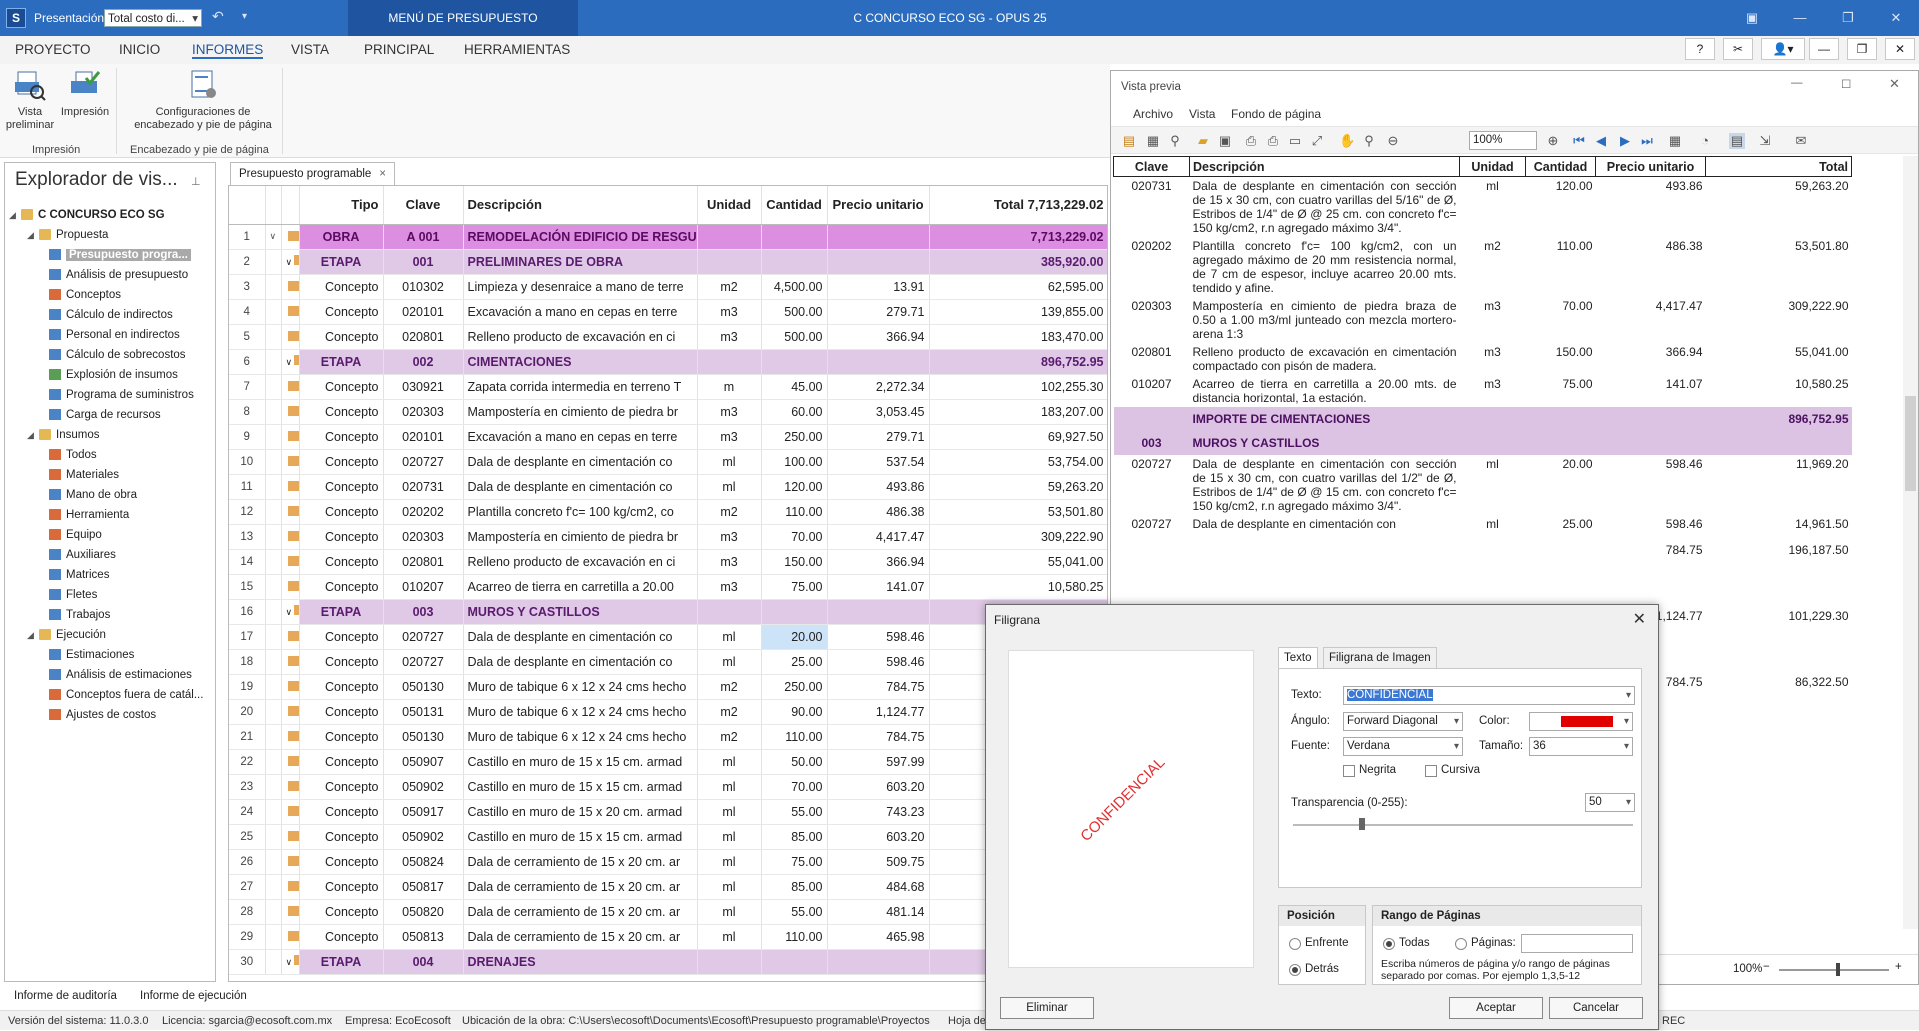  I want to click on scale-icon: ⤢, so click(1317, 141).